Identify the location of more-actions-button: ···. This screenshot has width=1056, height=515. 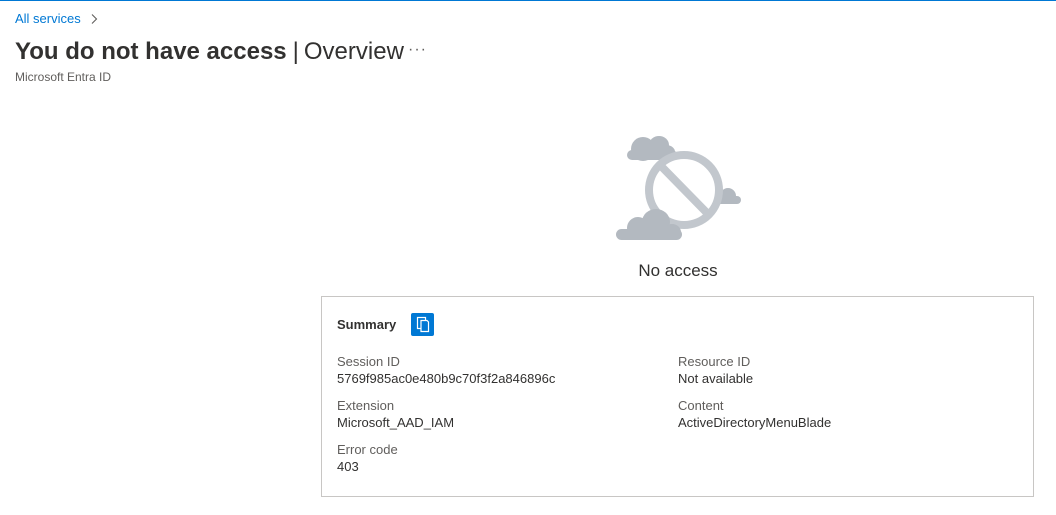
(417, 50).